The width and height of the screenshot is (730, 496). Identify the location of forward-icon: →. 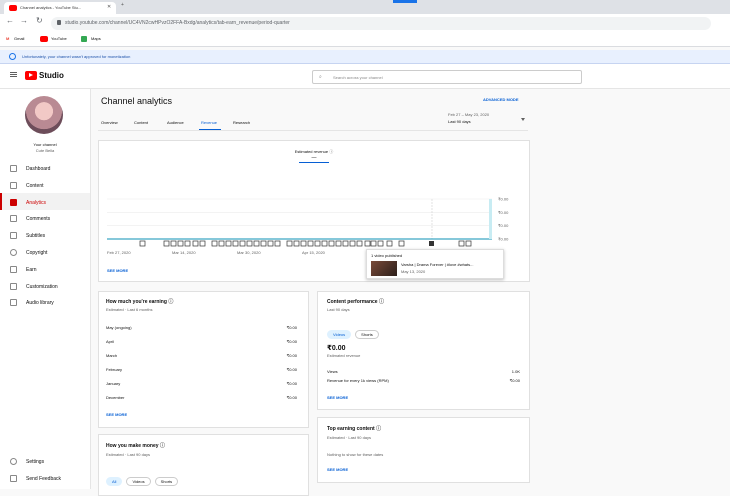
(24, 20).